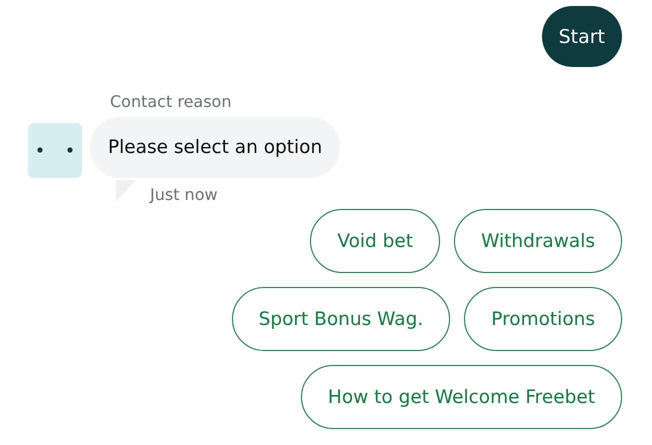 The image size is (652, 445). Describe the element at coordinates (171, 102) in the screenshot. I see `sender-label: Contact reason` at that location.